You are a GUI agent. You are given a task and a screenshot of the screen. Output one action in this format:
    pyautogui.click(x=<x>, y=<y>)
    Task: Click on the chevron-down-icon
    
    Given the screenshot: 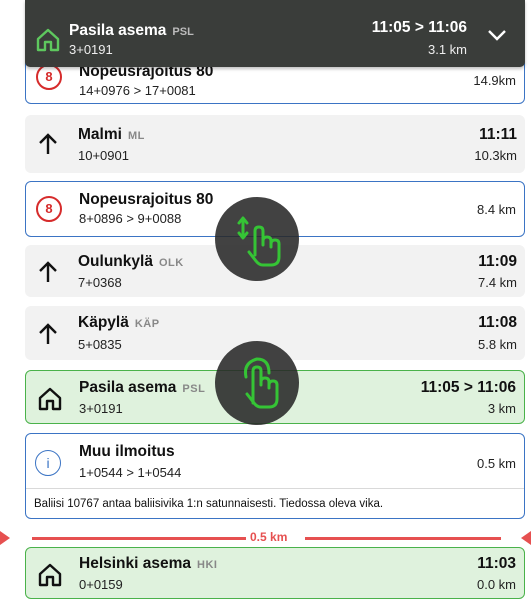 What is the action you would take?
    pyautogui.click(x=497, y=35)
    